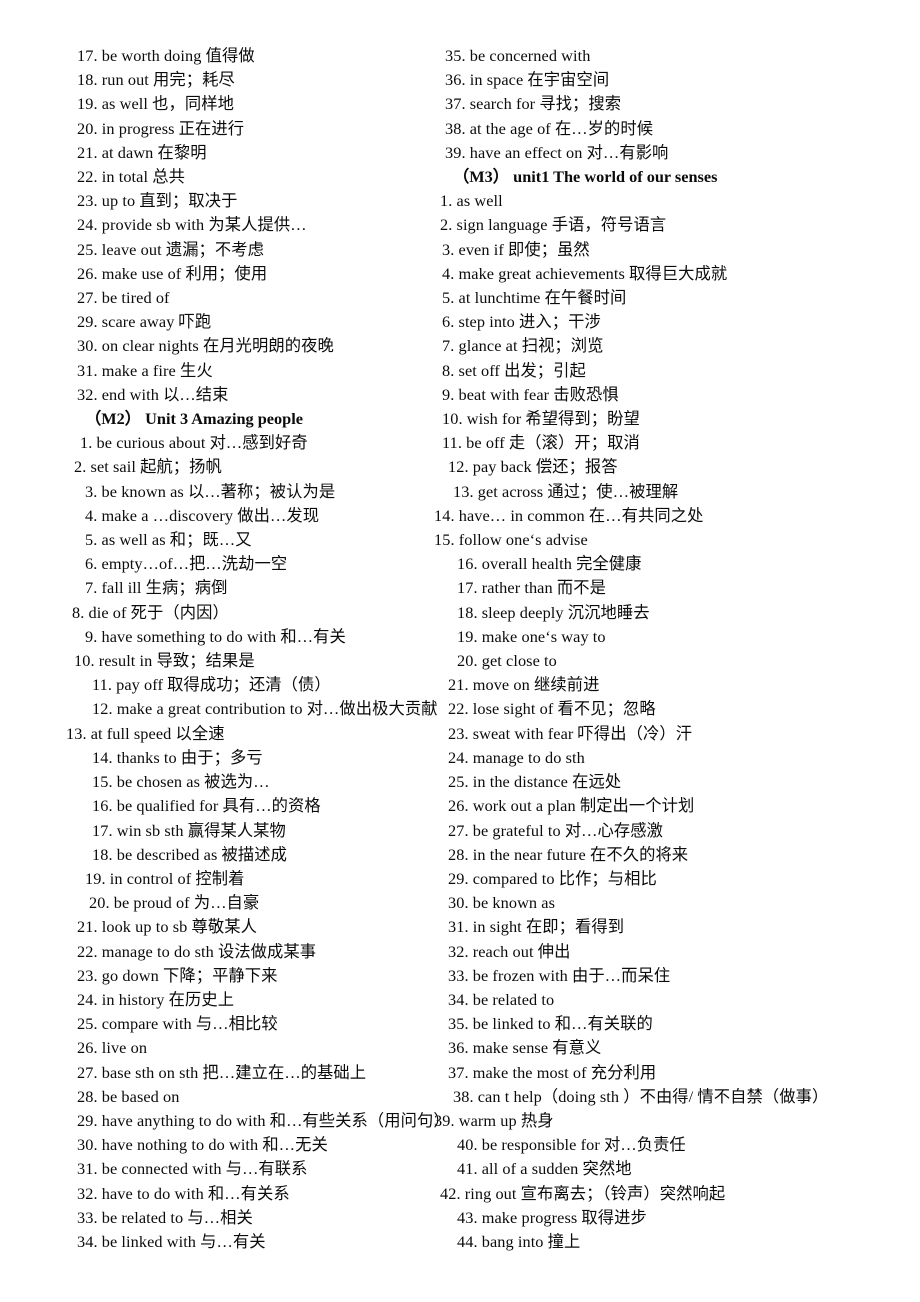 The image size is (920, 1302). I want to click on vocabulary-entry: 22. lose sight of 看不见；忽略, so click(680, 709).